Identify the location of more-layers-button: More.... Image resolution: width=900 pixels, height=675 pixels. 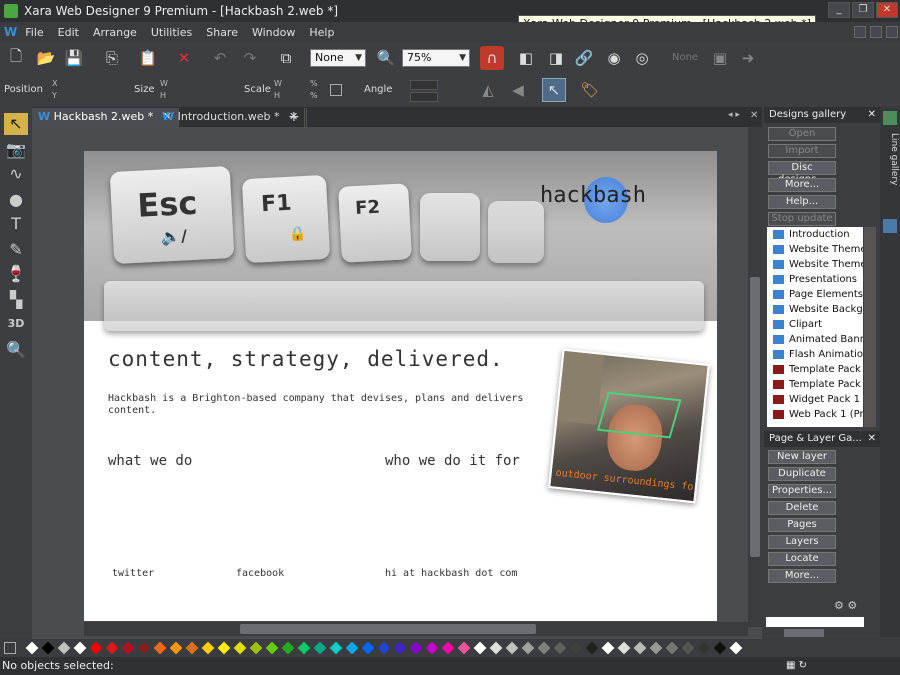
(802, 576).